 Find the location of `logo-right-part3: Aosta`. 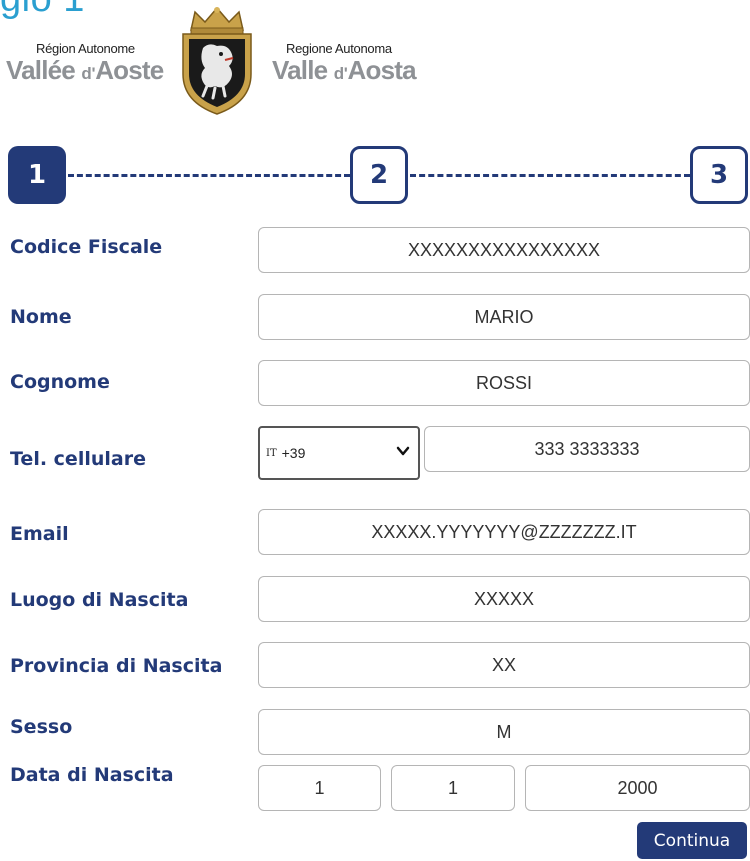

logo-right-part3: Aosta is located at coordinates (382, 70).